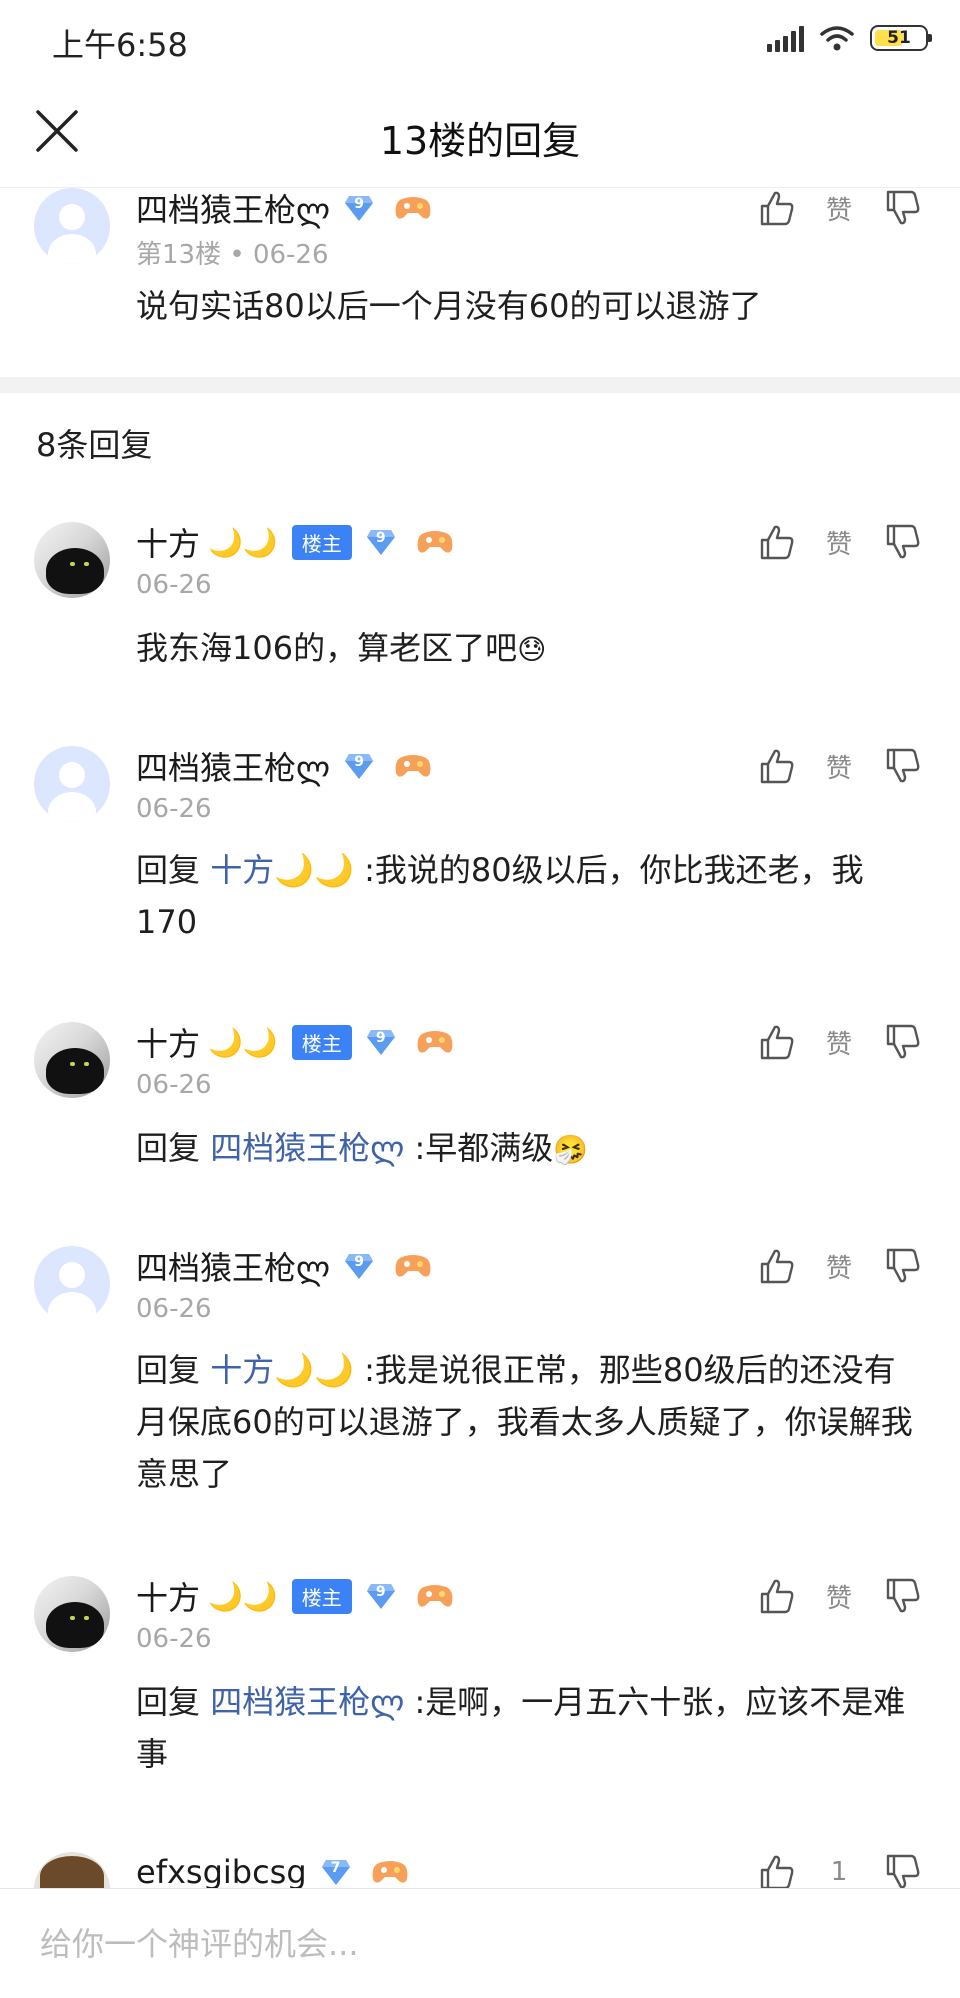  Describe the element at coordinates (335, 1868) in the screenshot. I see `level-number: 7` at that location.